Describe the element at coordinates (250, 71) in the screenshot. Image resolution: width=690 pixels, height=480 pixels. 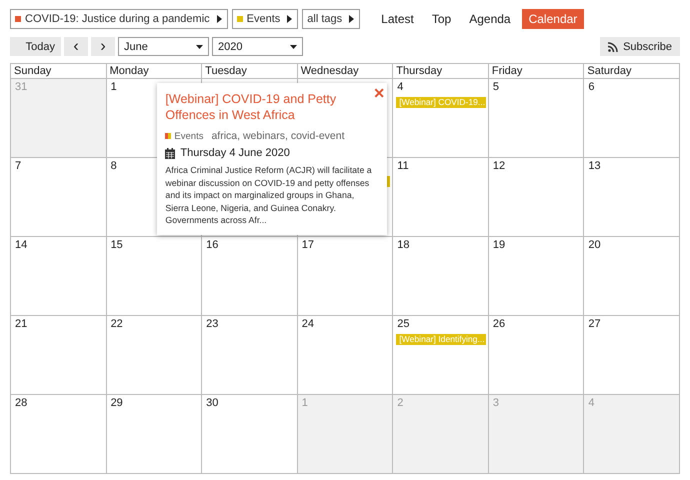
I see `weekday-header: Tuesday` at that location.